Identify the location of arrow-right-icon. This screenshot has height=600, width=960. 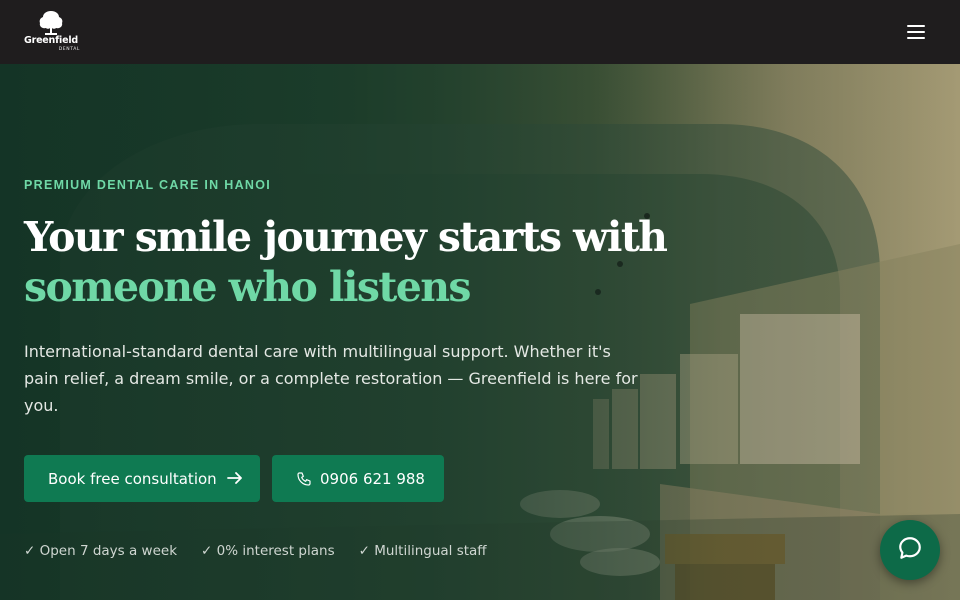
(234, 479).